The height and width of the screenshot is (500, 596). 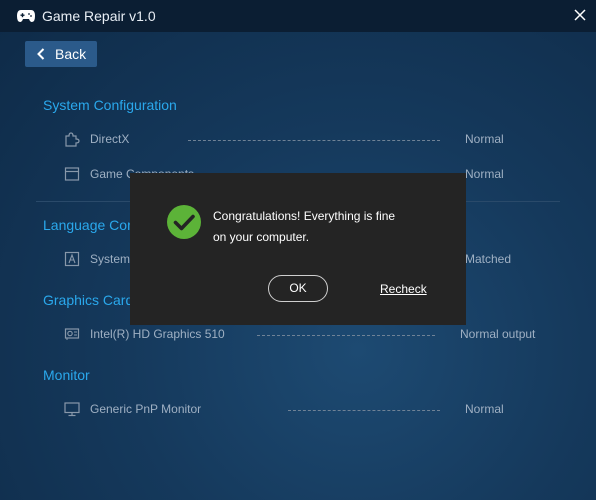 I want to click on row-name: DirectX, so click(x=110, y=139).